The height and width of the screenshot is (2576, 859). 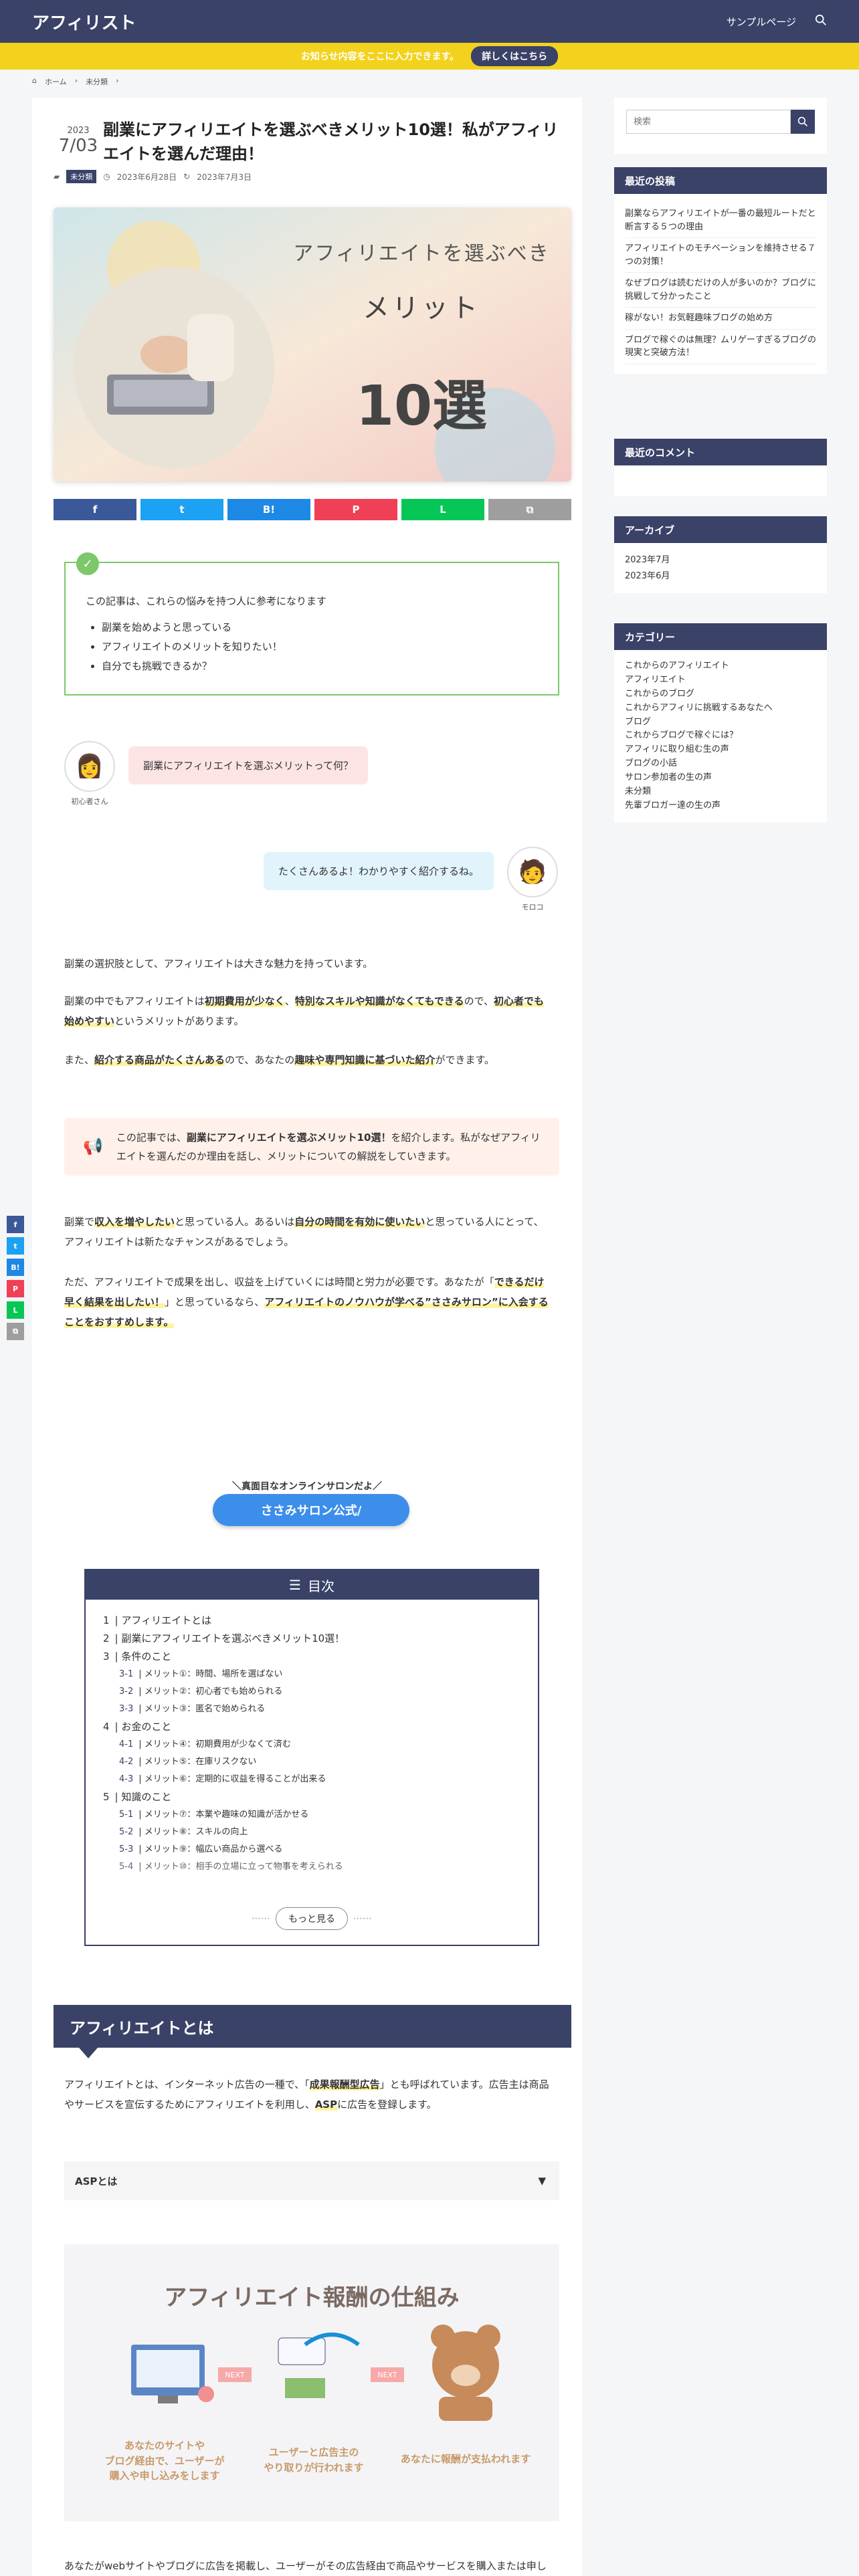 What do you see at coordinates (762, 22) in the screenshot?
I see `nav-sample-page: サンプルページ` at bounding box center [762, 22].